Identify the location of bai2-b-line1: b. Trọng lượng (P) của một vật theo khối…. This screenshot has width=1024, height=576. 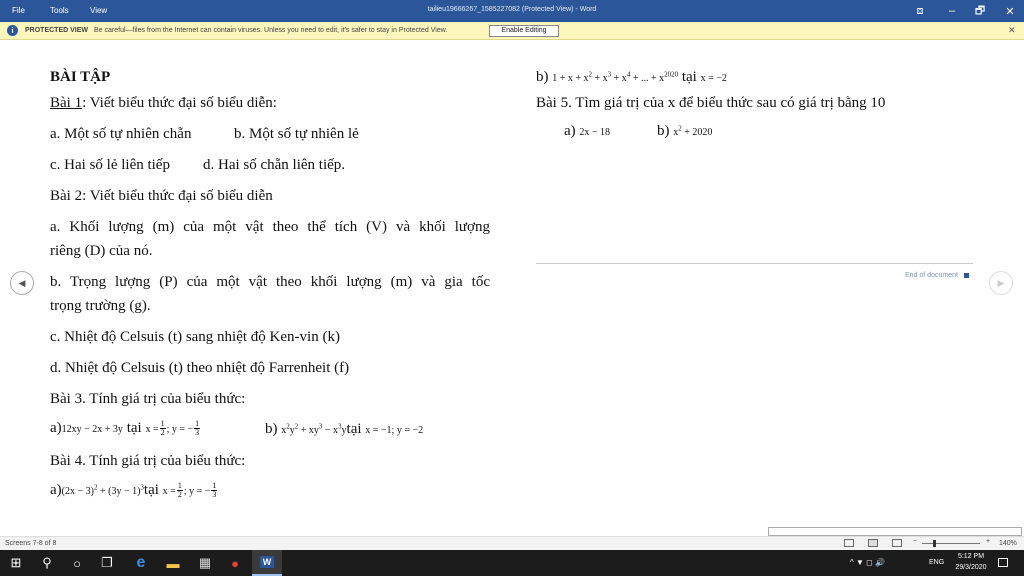
(270, 282).